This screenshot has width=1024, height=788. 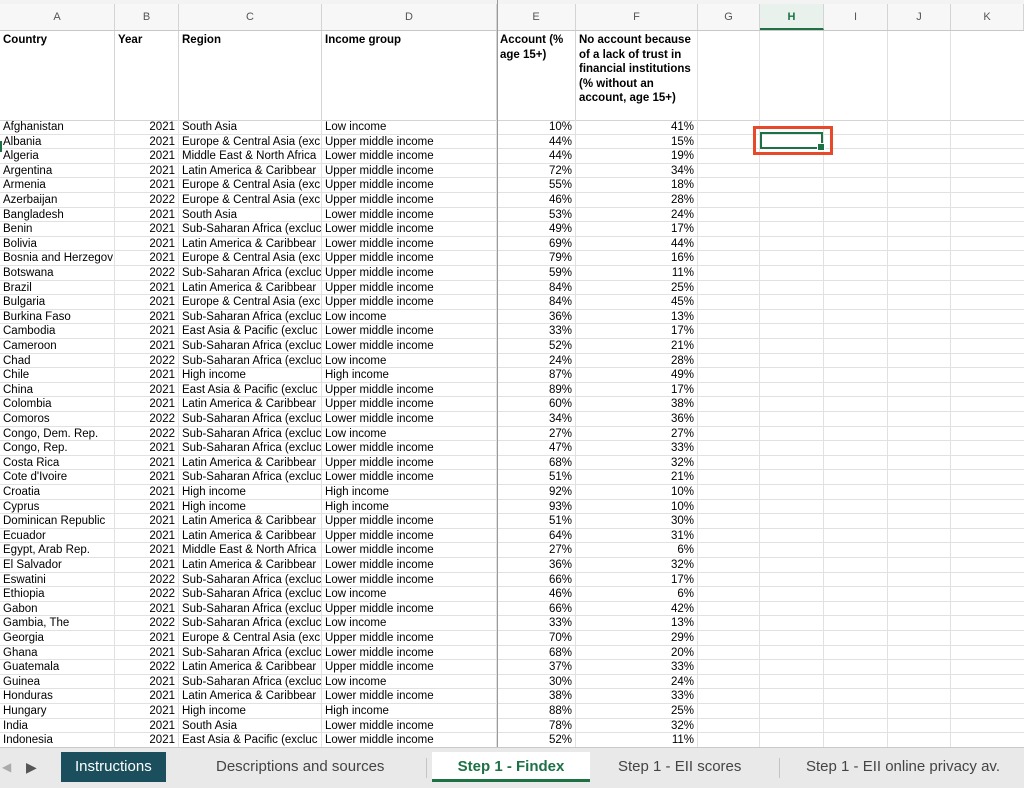 What do you see at coordinates (637, 667) in the screenshot?
I see `cell-no-account-trust: 33%` at bounding box center [637, 667].